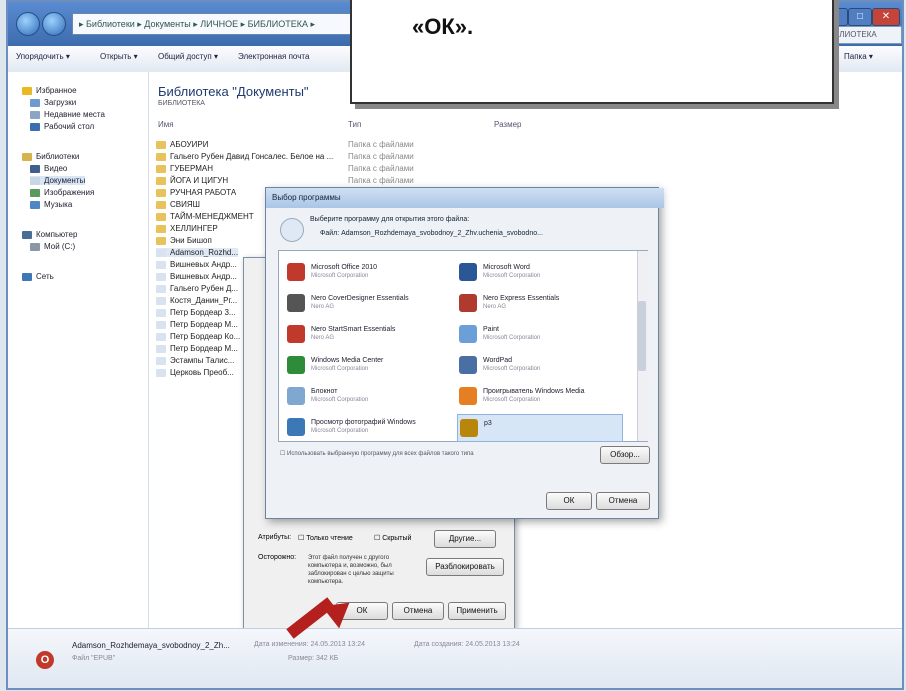  Describe the element at coordinates (418, 611) in the screenshot. I see `cancel-button: Отмена` at that location.